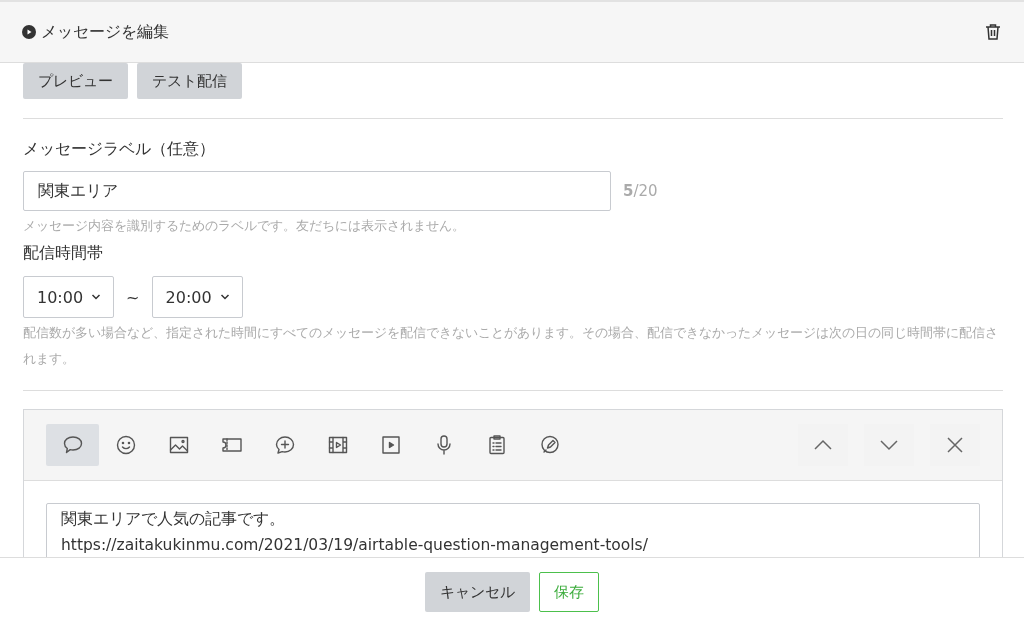 The width and height of the screenshot is (1024, 624). What do you see at coordinates (189, 81) in the screenshot?
I see `action-button: テスト配信` at bounding box center [189, 81].